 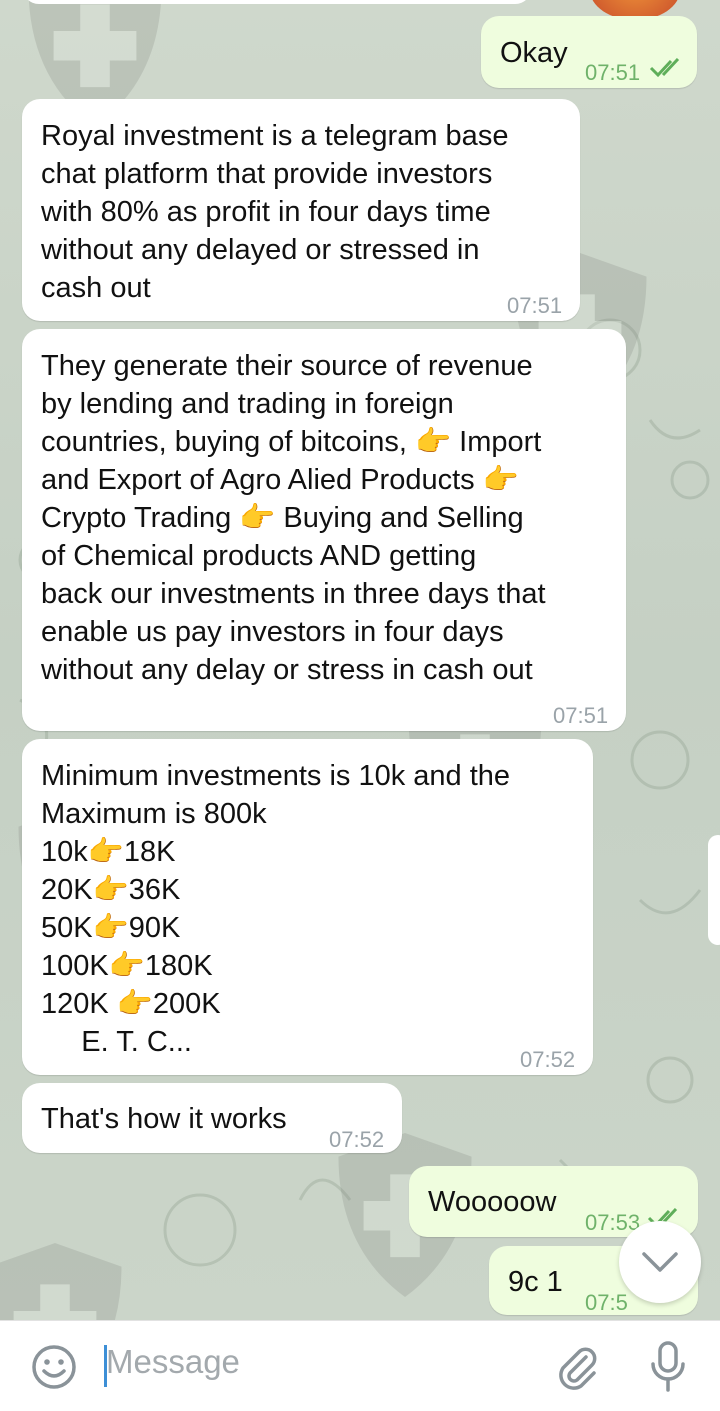 I want to click on message-text: 9c 1, so click(x=535, y=1282).